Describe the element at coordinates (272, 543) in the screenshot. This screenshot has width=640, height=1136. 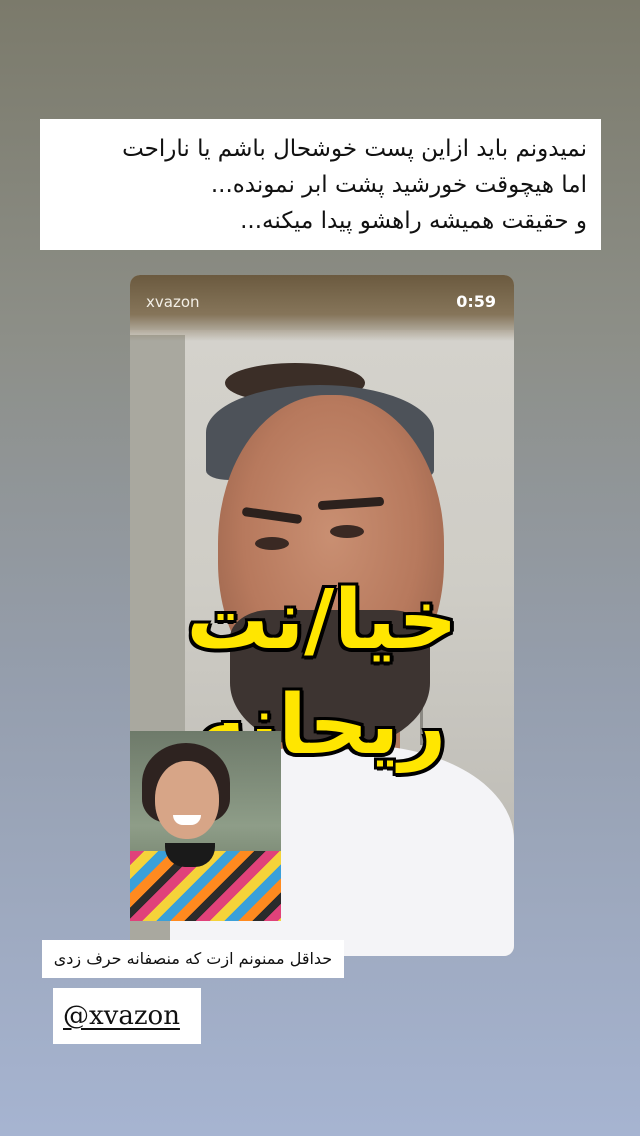
I see `left-eye` at that location.